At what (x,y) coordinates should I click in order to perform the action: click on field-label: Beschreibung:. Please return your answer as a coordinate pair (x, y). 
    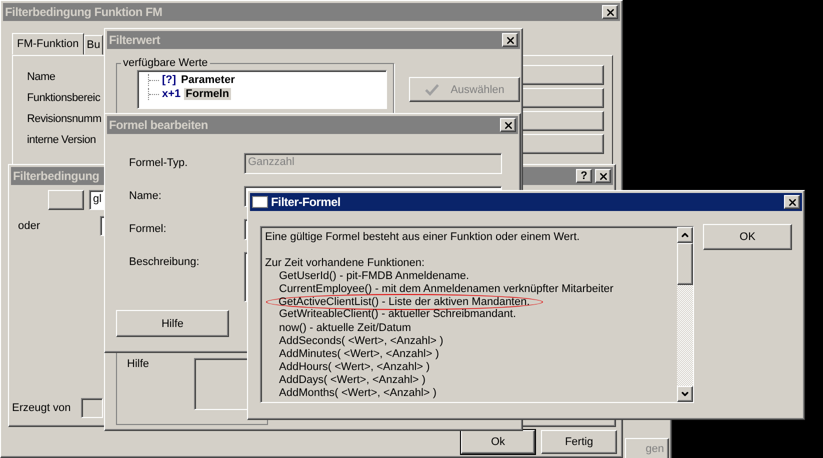
    Looking at the image, I should click on (164, 261).